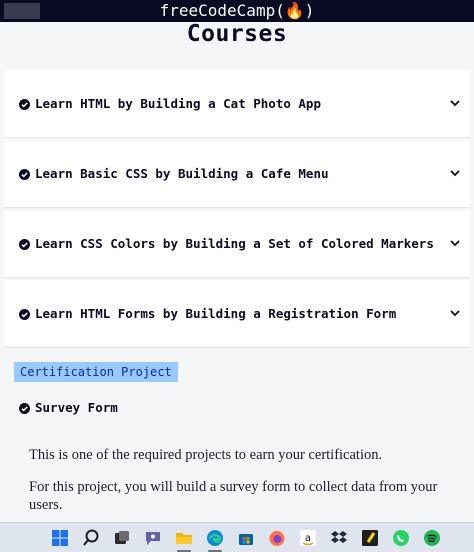 This screenshot has width=474, height=552. I want to click on store-icon, so click(246, 538).